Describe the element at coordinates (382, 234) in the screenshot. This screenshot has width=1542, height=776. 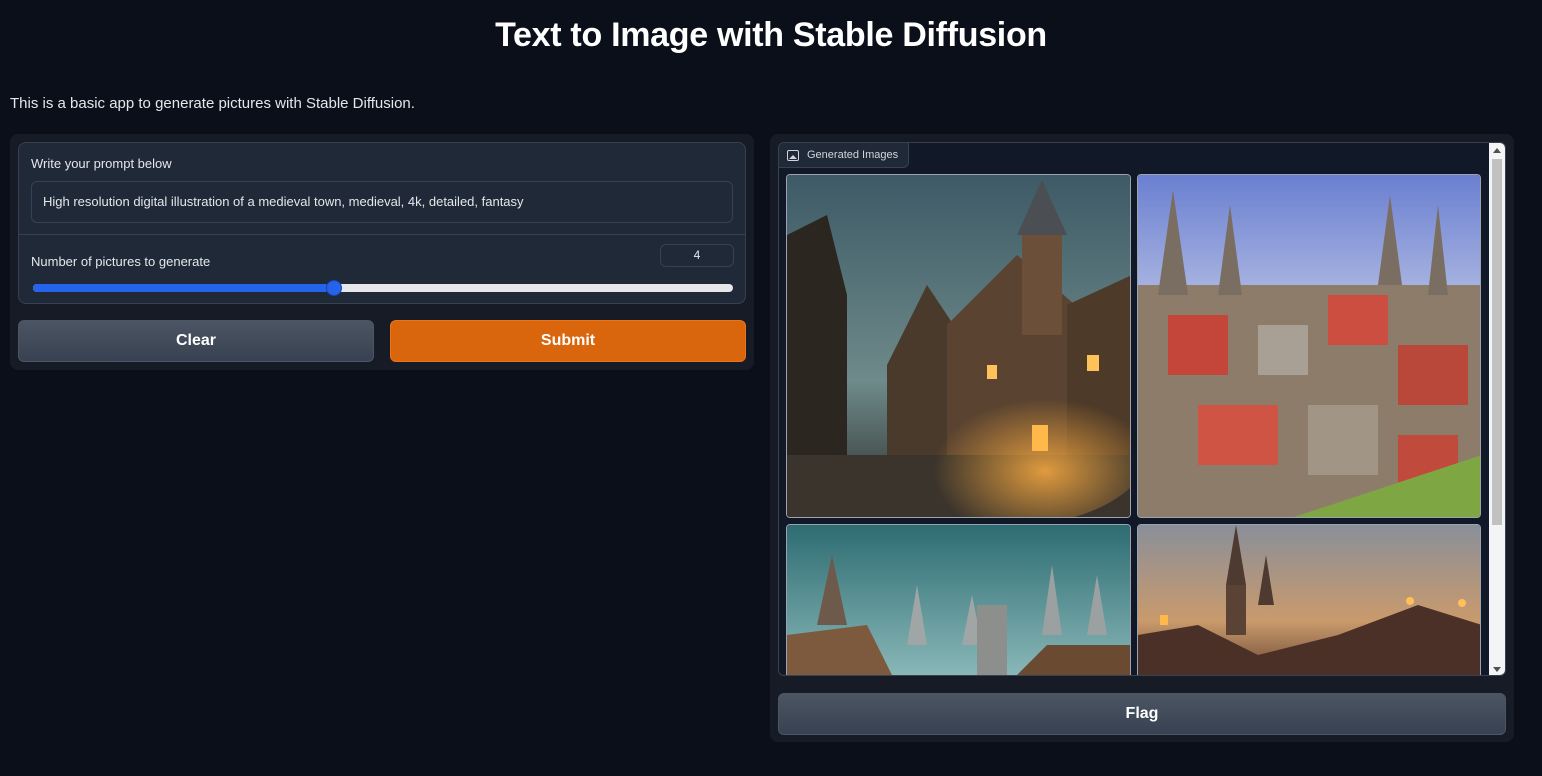
I see `divider` at that location.